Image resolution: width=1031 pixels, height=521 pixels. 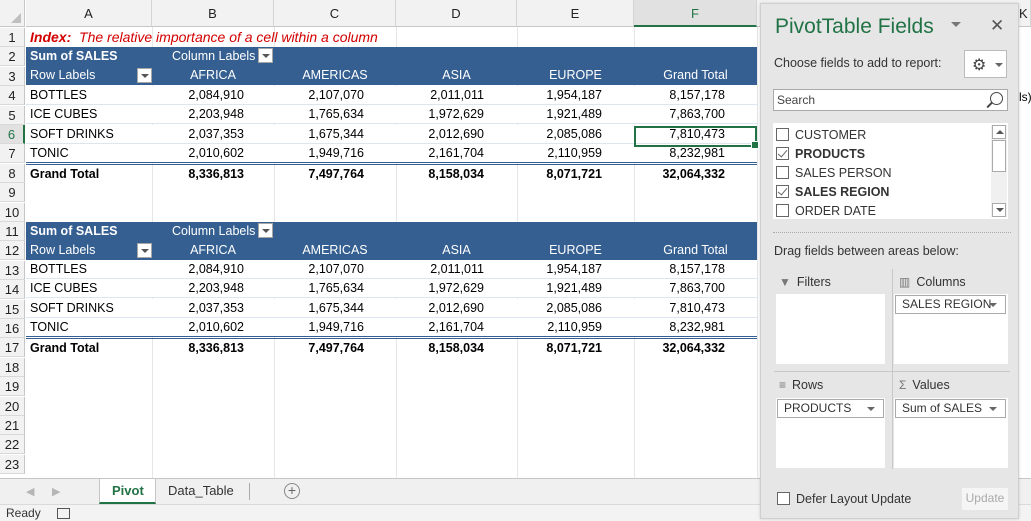 What do you see at coordinates (695, 250) in the screenshot?
I see `pivot2-header-grand-total: Grand Total` at bounding box center [695, 250].